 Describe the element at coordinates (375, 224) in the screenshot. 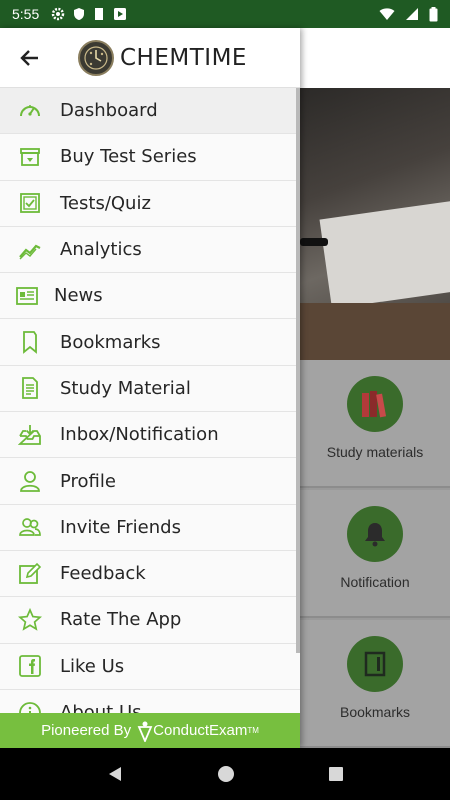

I see `banner-image` at that location.